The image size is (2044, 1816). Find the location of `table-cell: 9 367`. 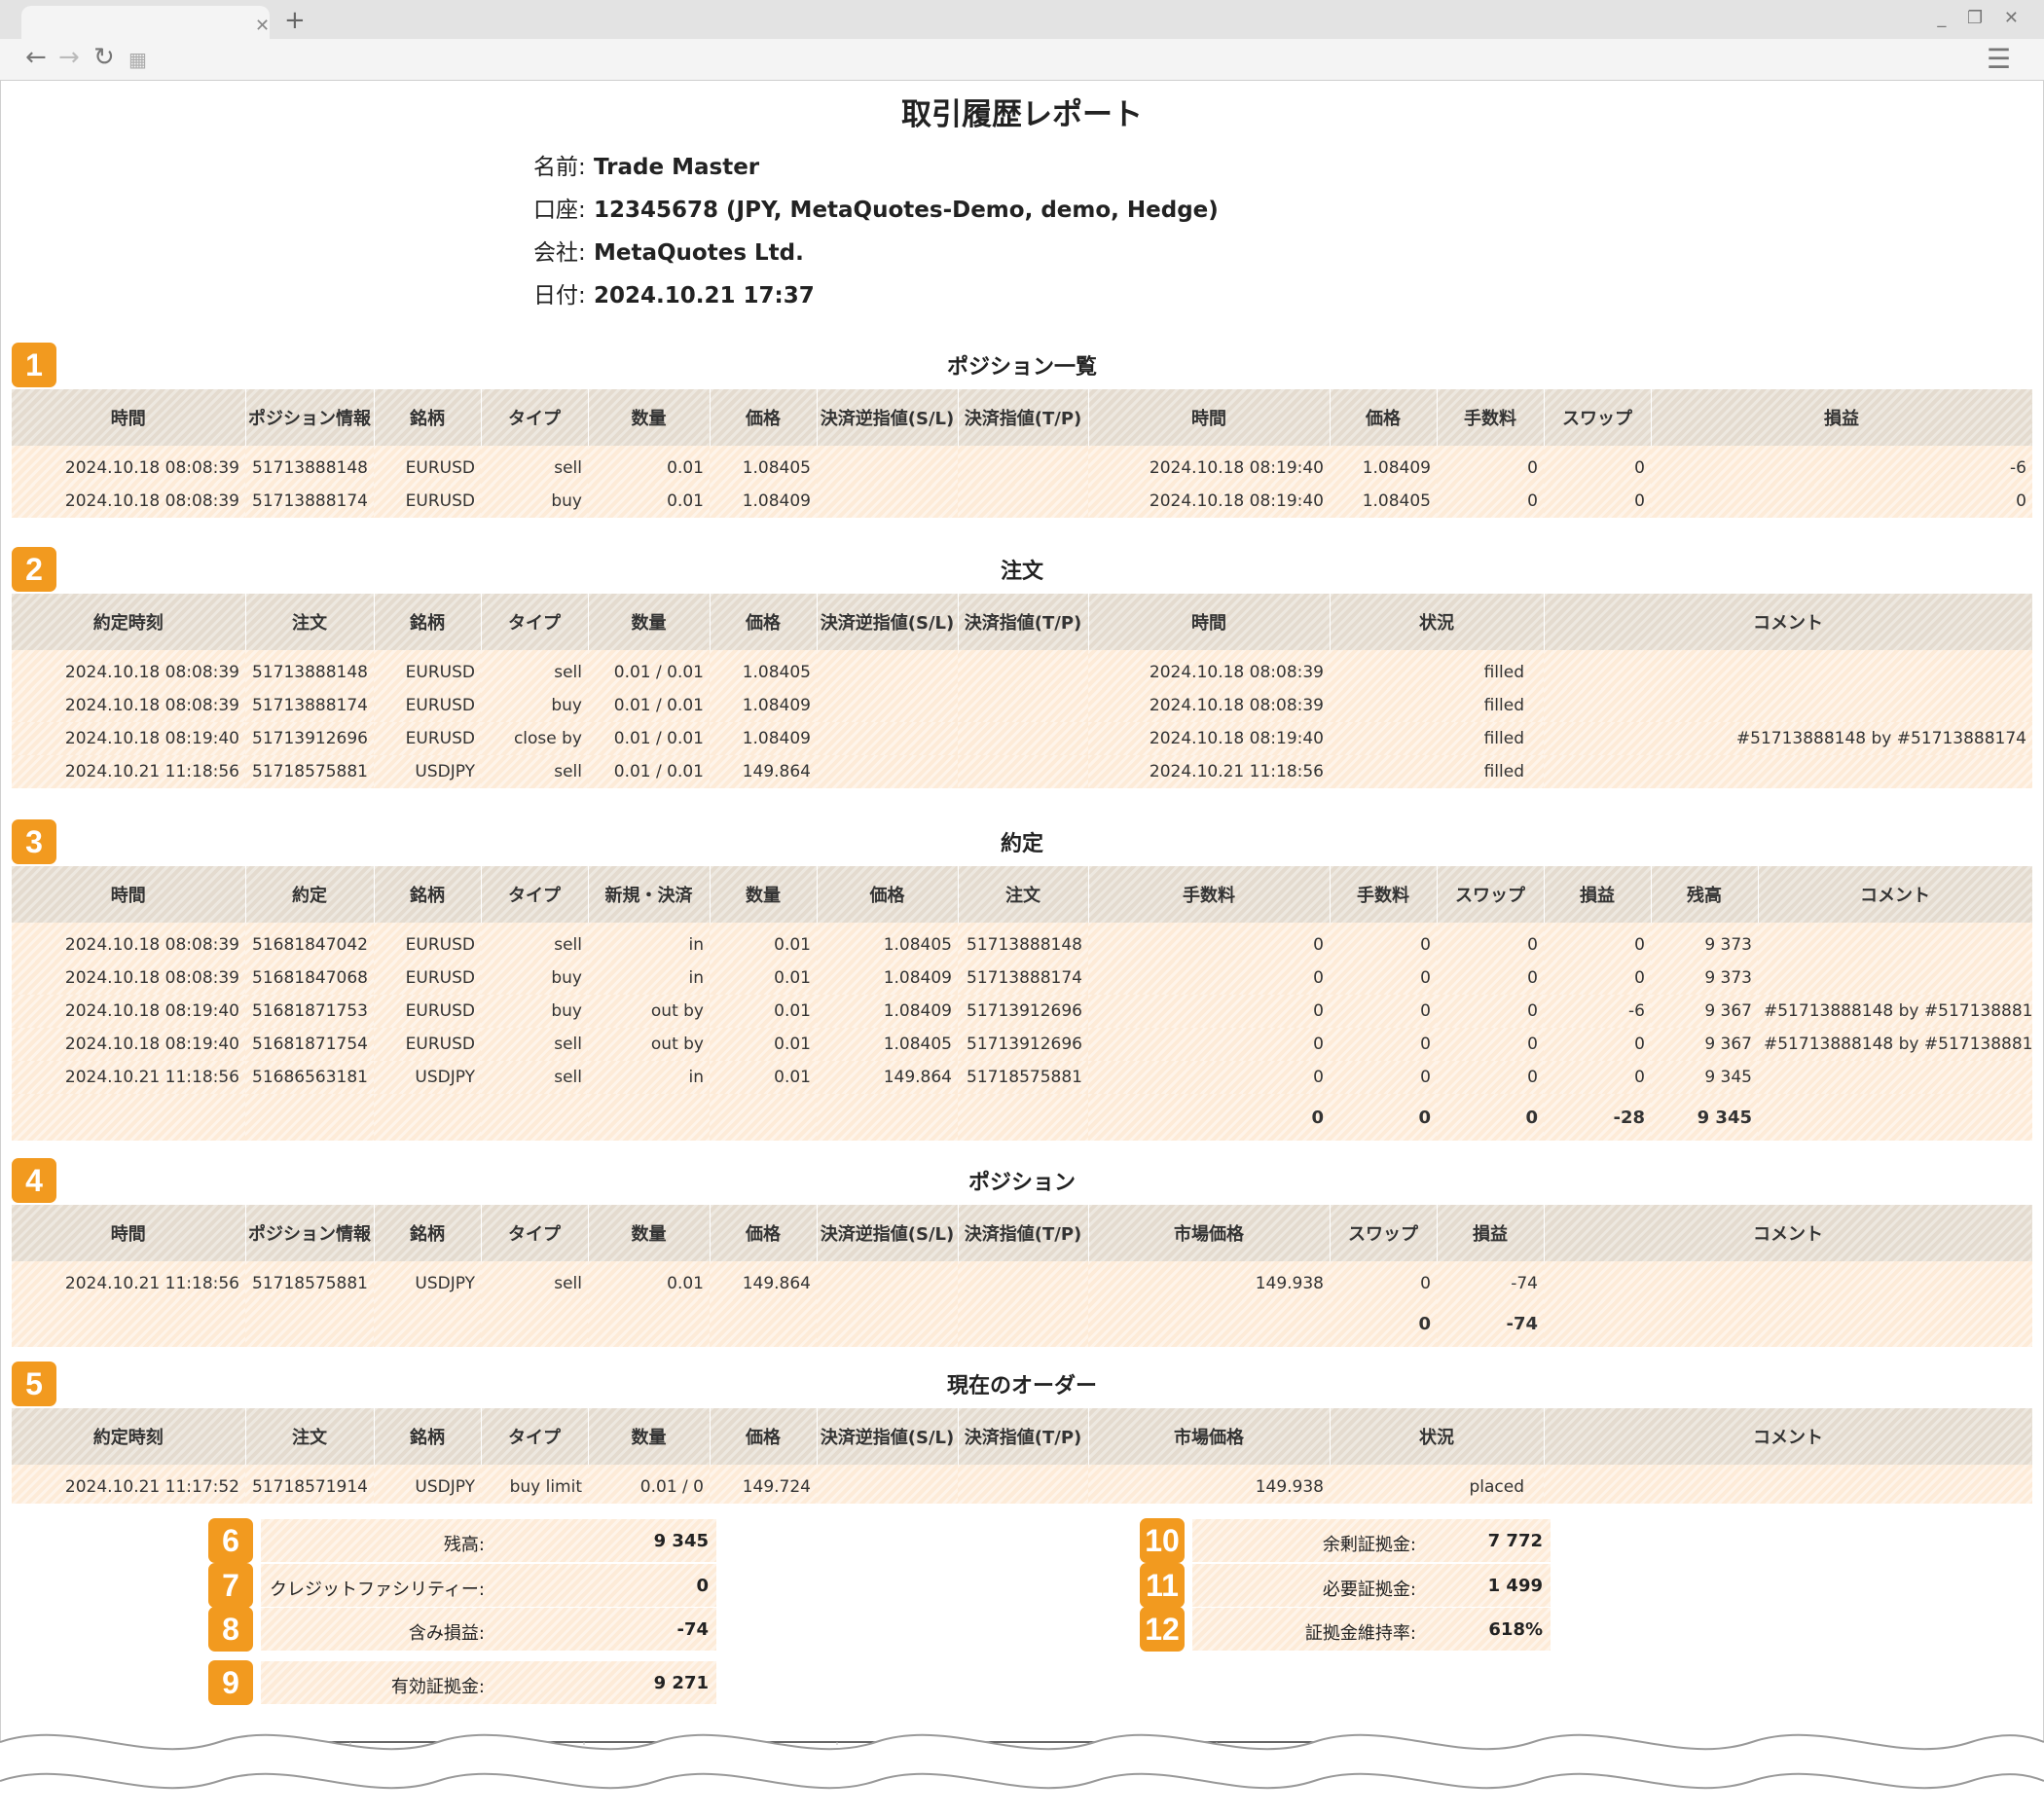

table-cell: 9 367 is located at coordinates (1705, 1011).